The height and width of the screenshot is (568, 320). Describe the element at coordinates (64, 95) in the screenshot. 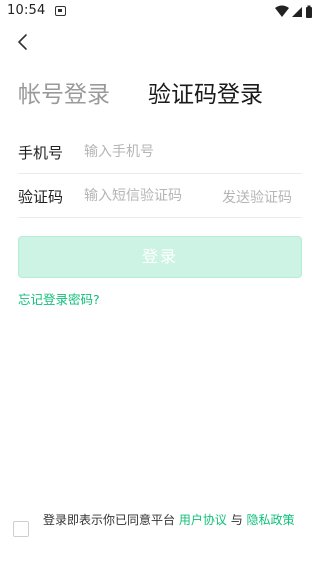

I see `tab-account-login: 帐号登录` at that location.